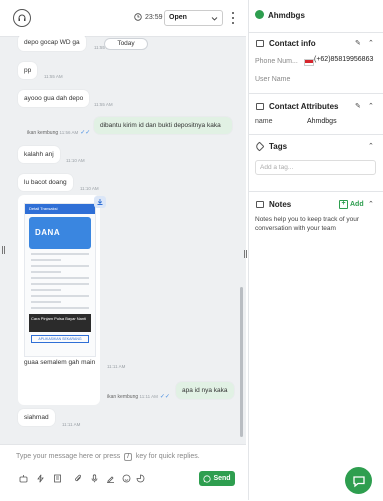 Image resolution: width=383 pixels, height=501 pixels. Describe the element at coordinates (260, 204) in the screenshot. I see `notes-icon` at that location.